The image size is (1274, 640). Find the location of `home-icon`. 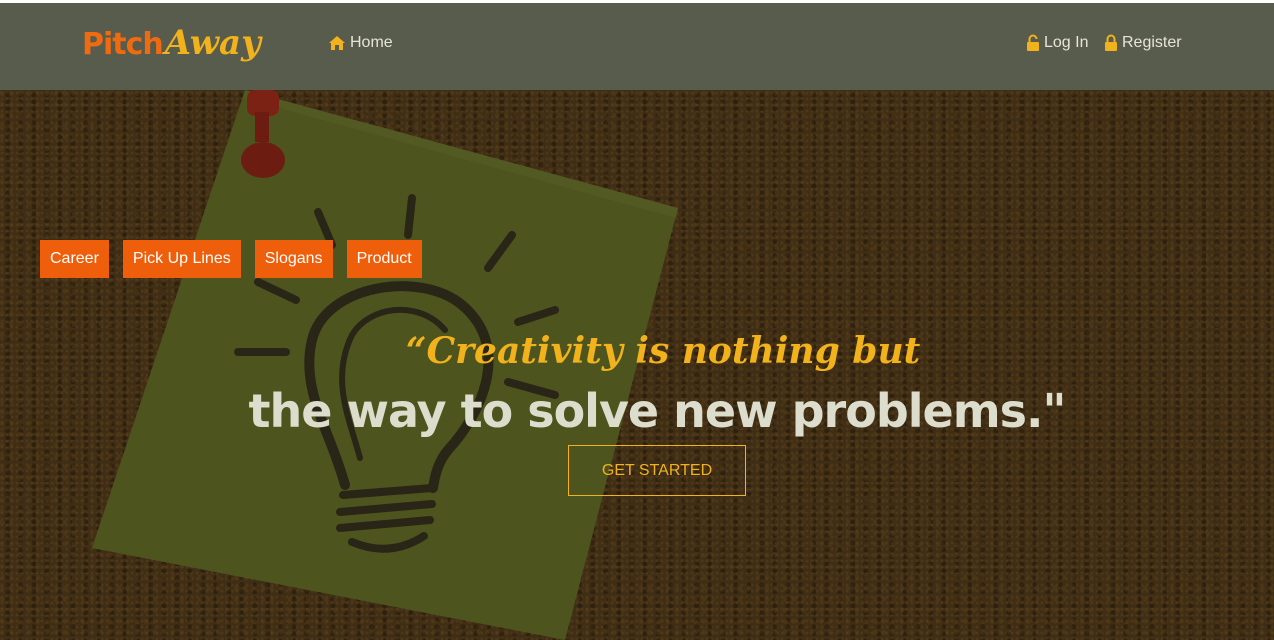

home-icon is located at coordinates (337, 43).